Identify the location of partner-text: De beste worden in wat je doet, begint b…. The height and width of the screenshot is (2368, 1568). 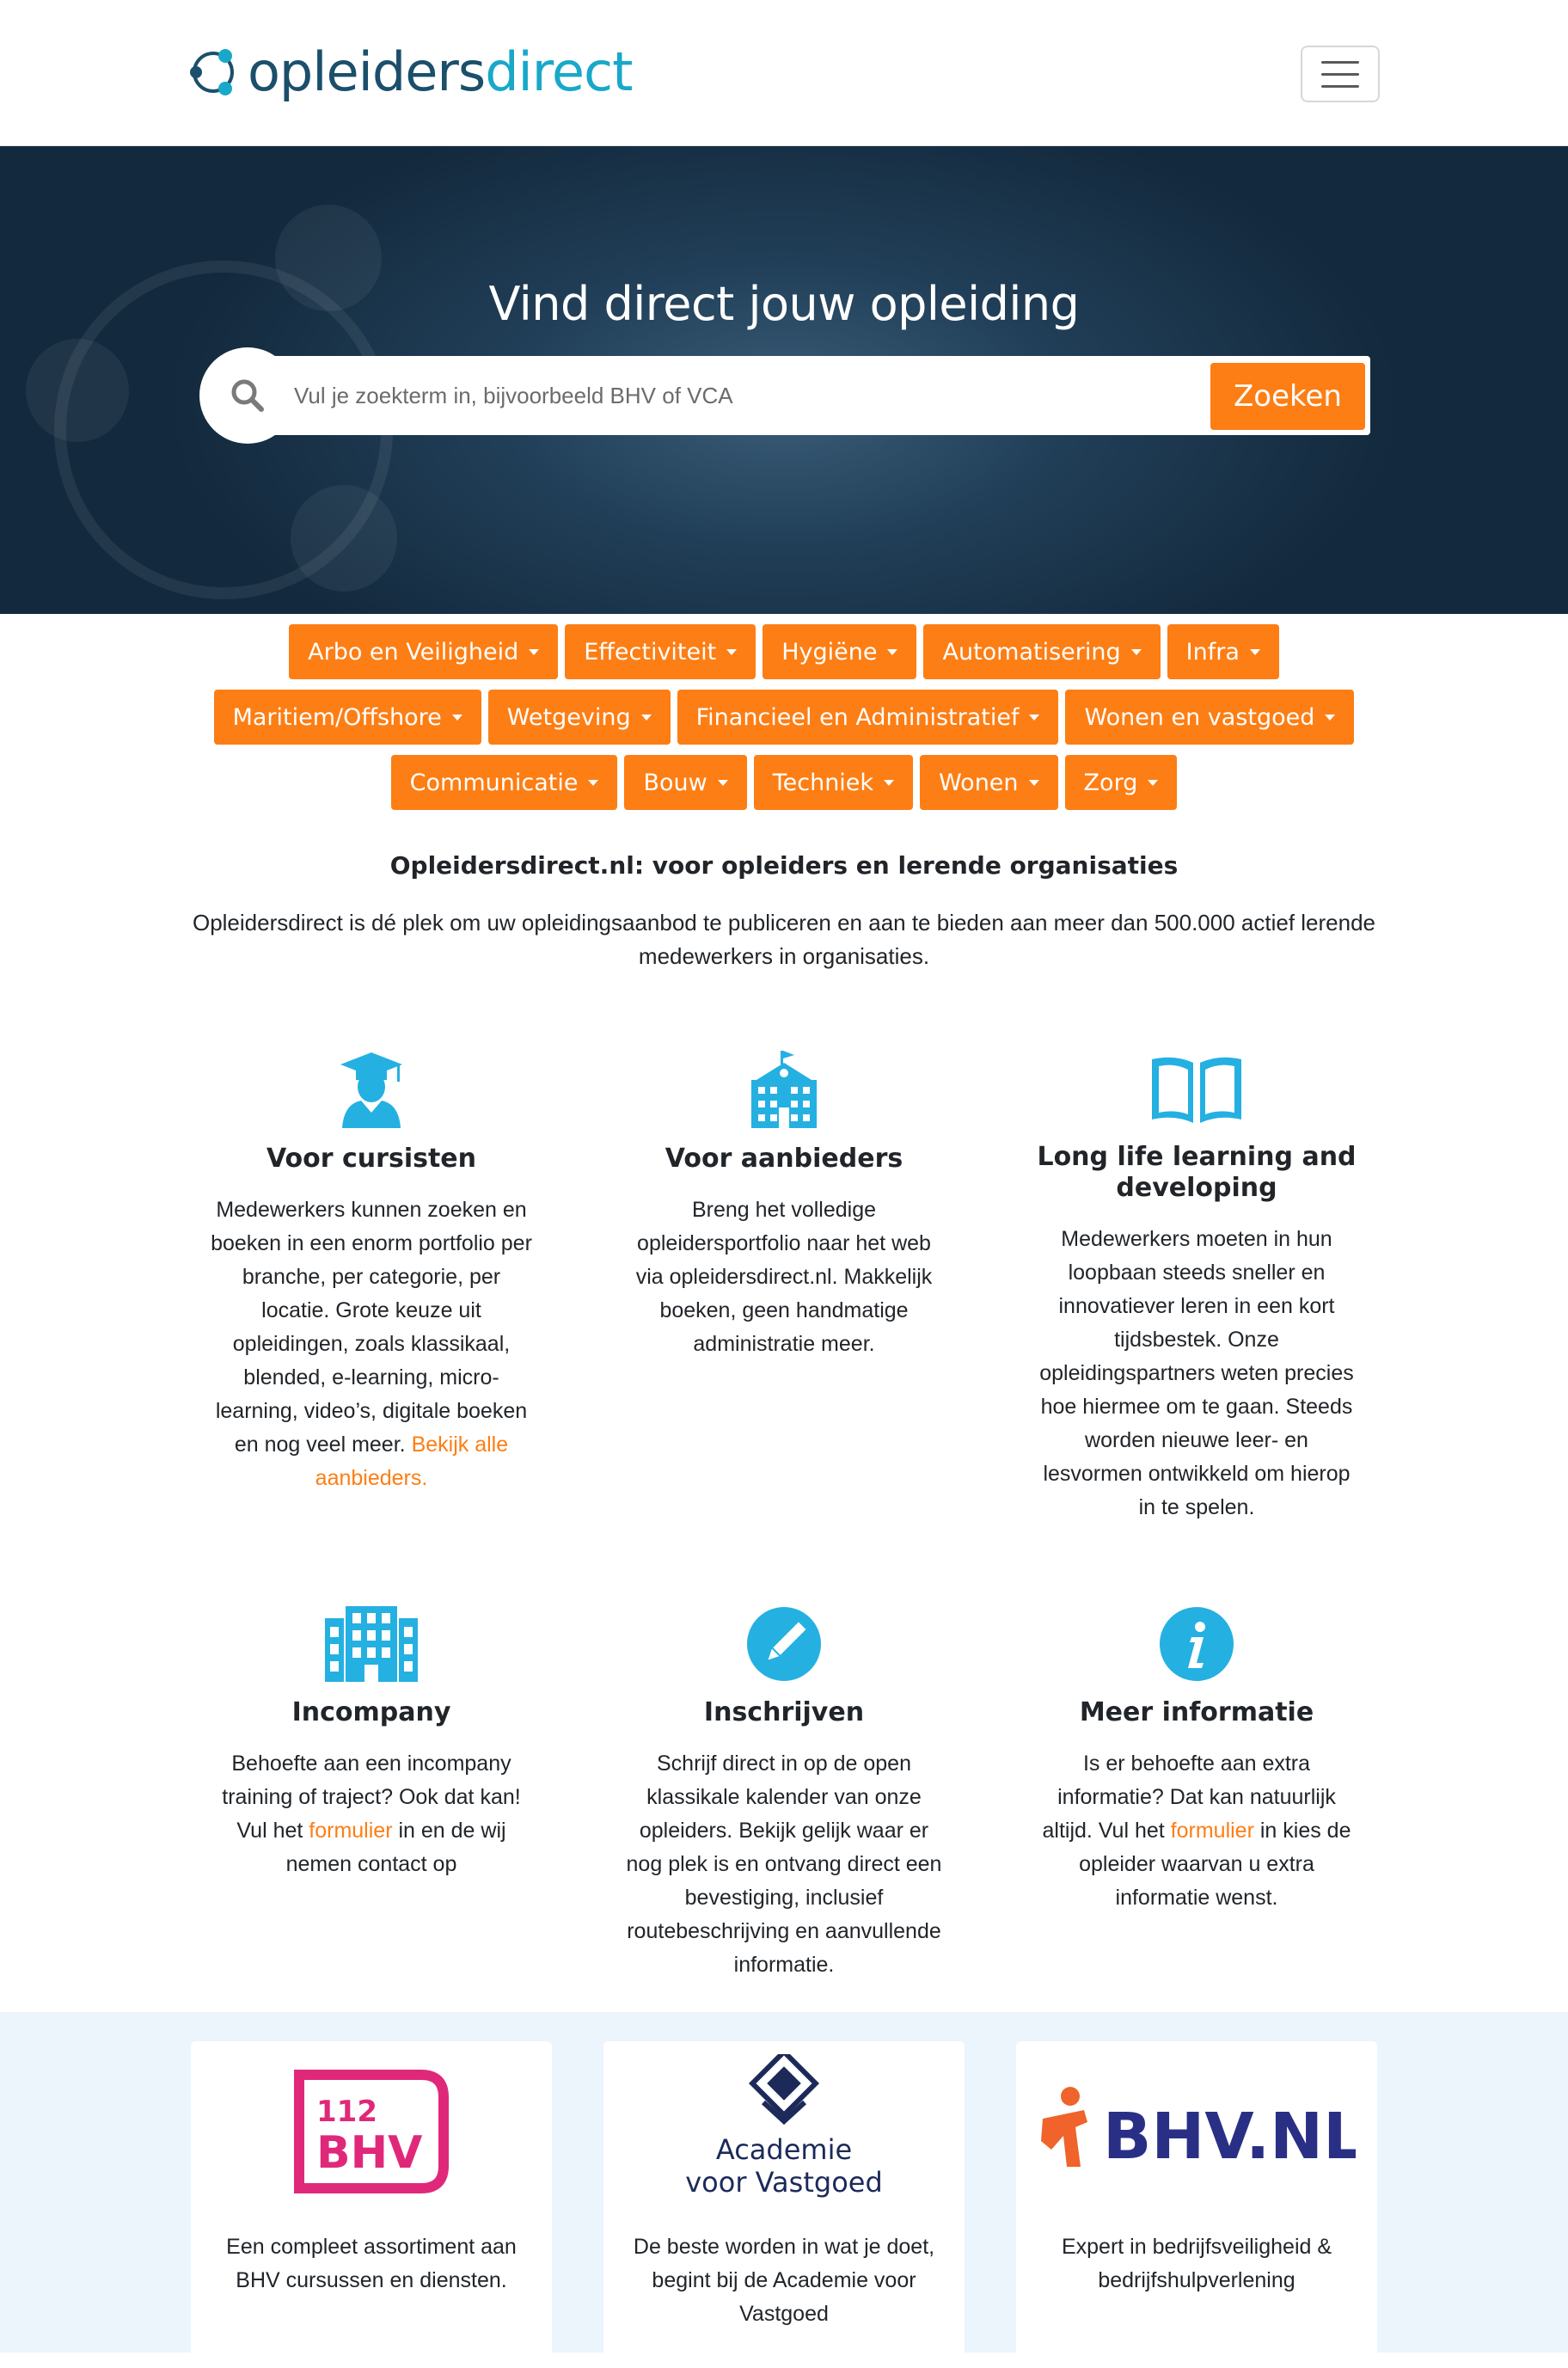
(784, 2280).